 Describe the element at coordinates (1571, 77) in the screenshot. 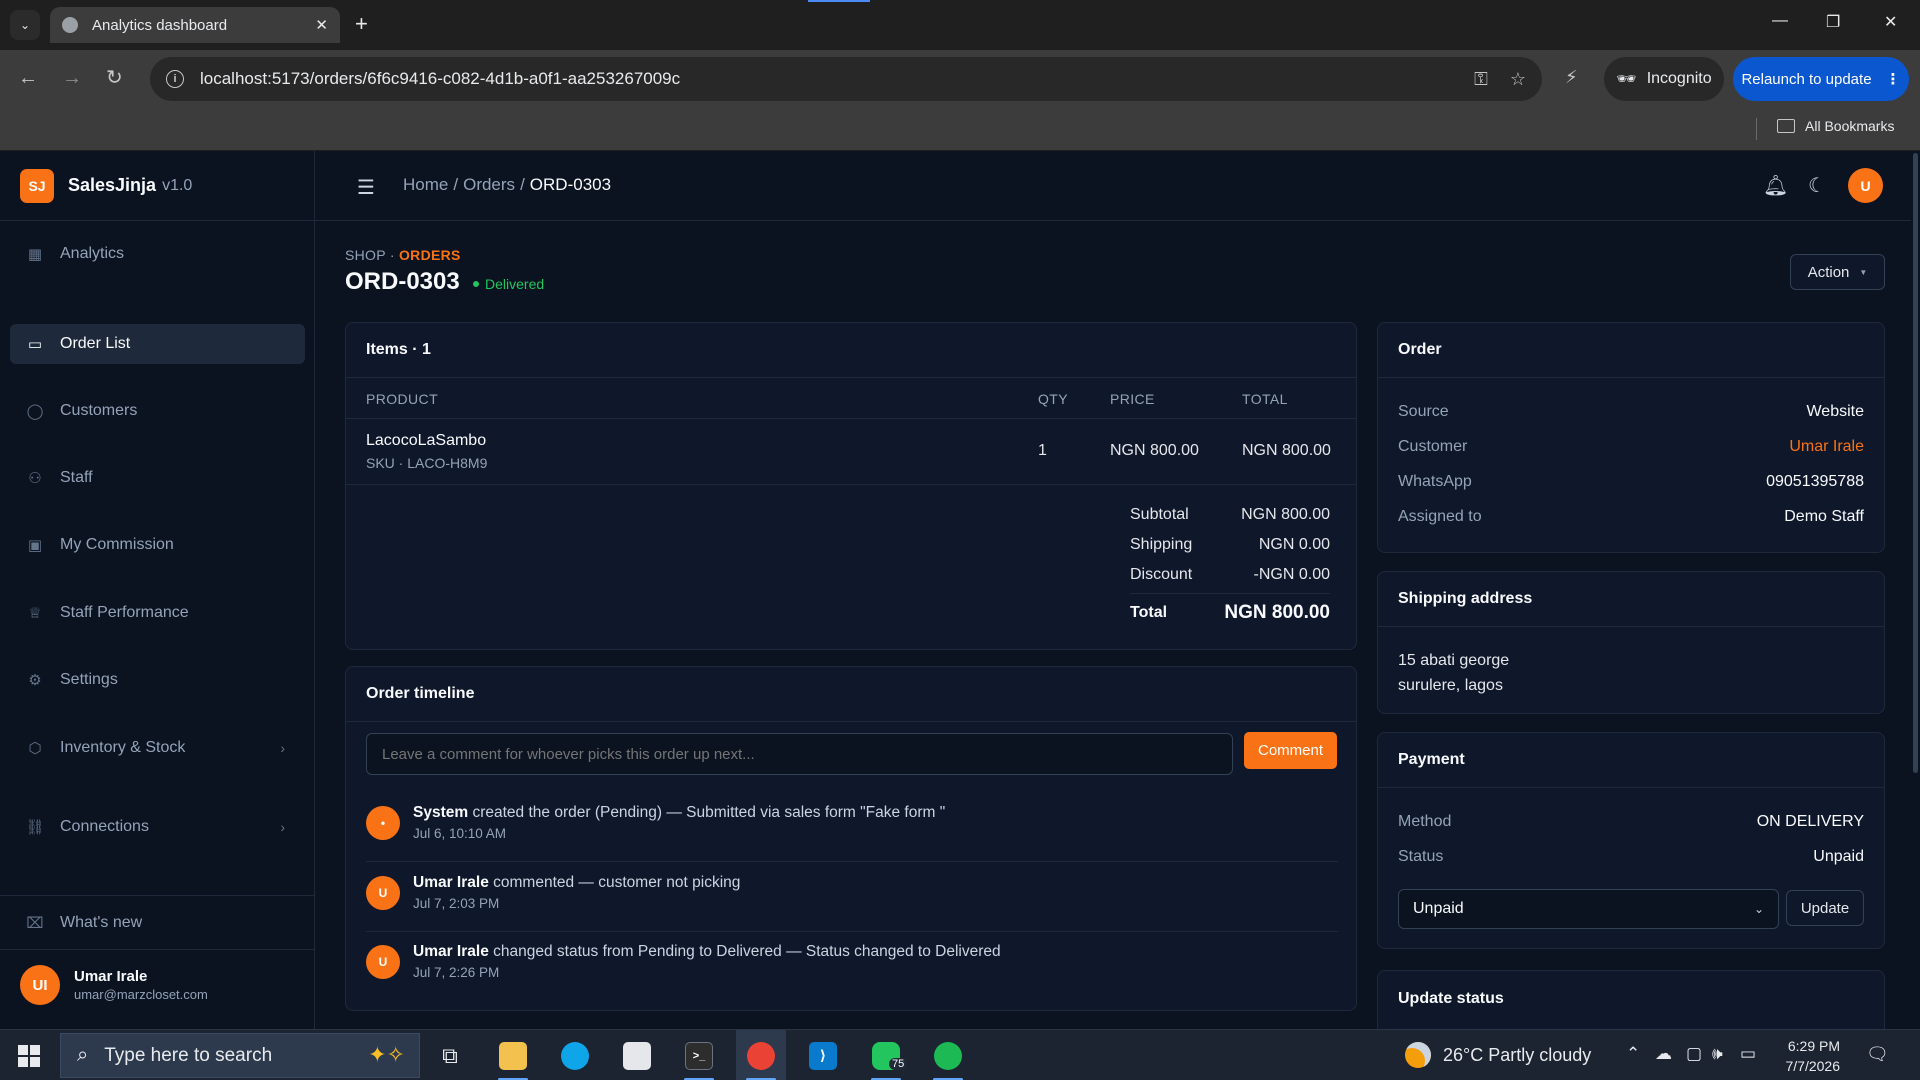

I see `extension-icon: ⚡` at that location.